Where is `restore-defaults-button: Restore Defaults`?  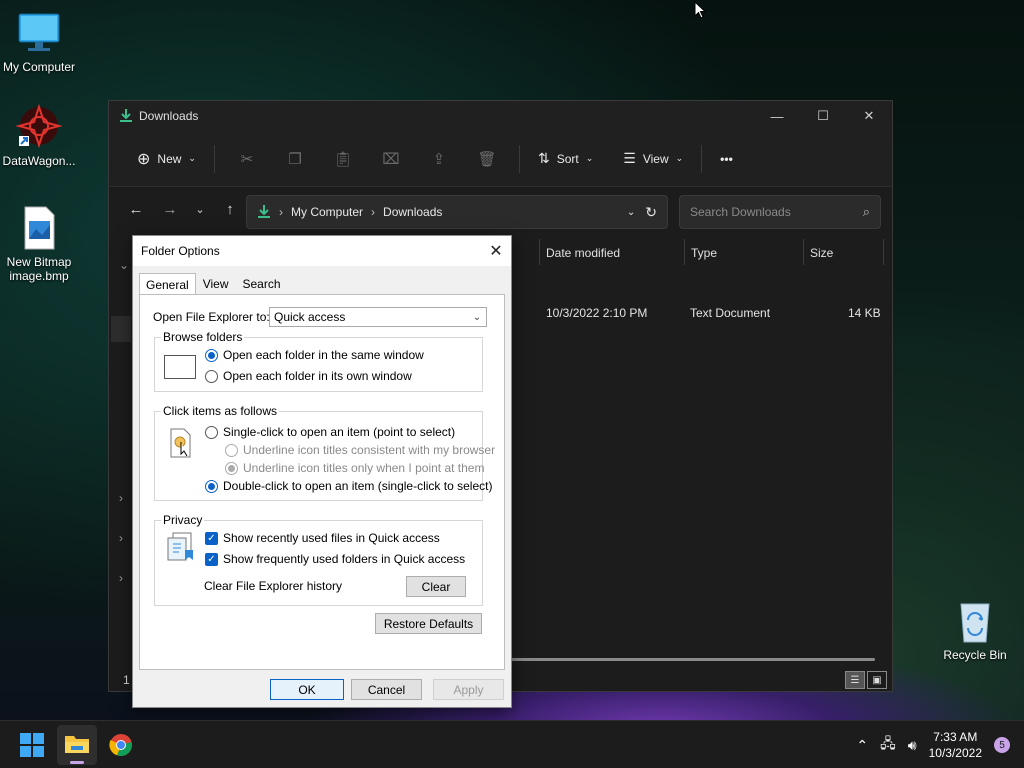
restore-defaults-button: Restore Defaults is located at coordinates (428, 623).